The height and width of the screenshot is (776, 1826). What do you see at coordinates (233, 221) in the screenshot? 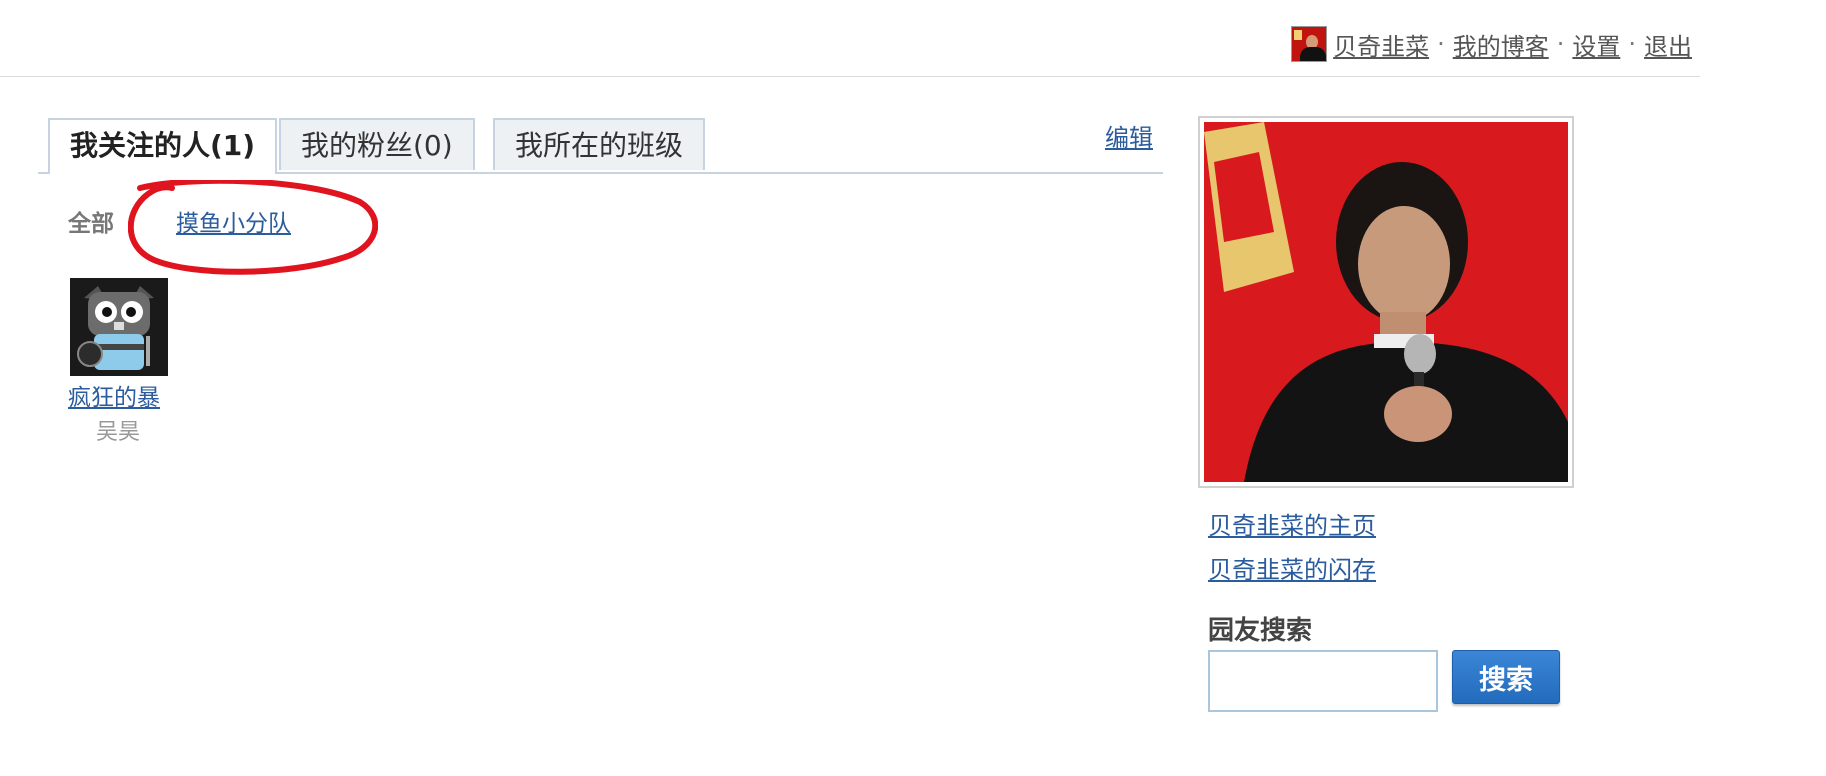
I see `group-moyu-squad: 摸鱼小分队` at bounding box center [233, 221].